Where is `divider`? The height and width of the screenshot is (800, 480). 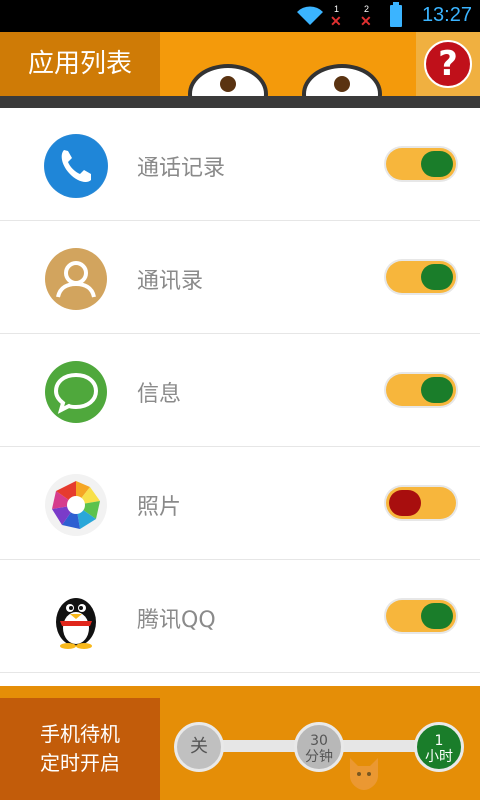
divider is located at coordinates (240, 102).